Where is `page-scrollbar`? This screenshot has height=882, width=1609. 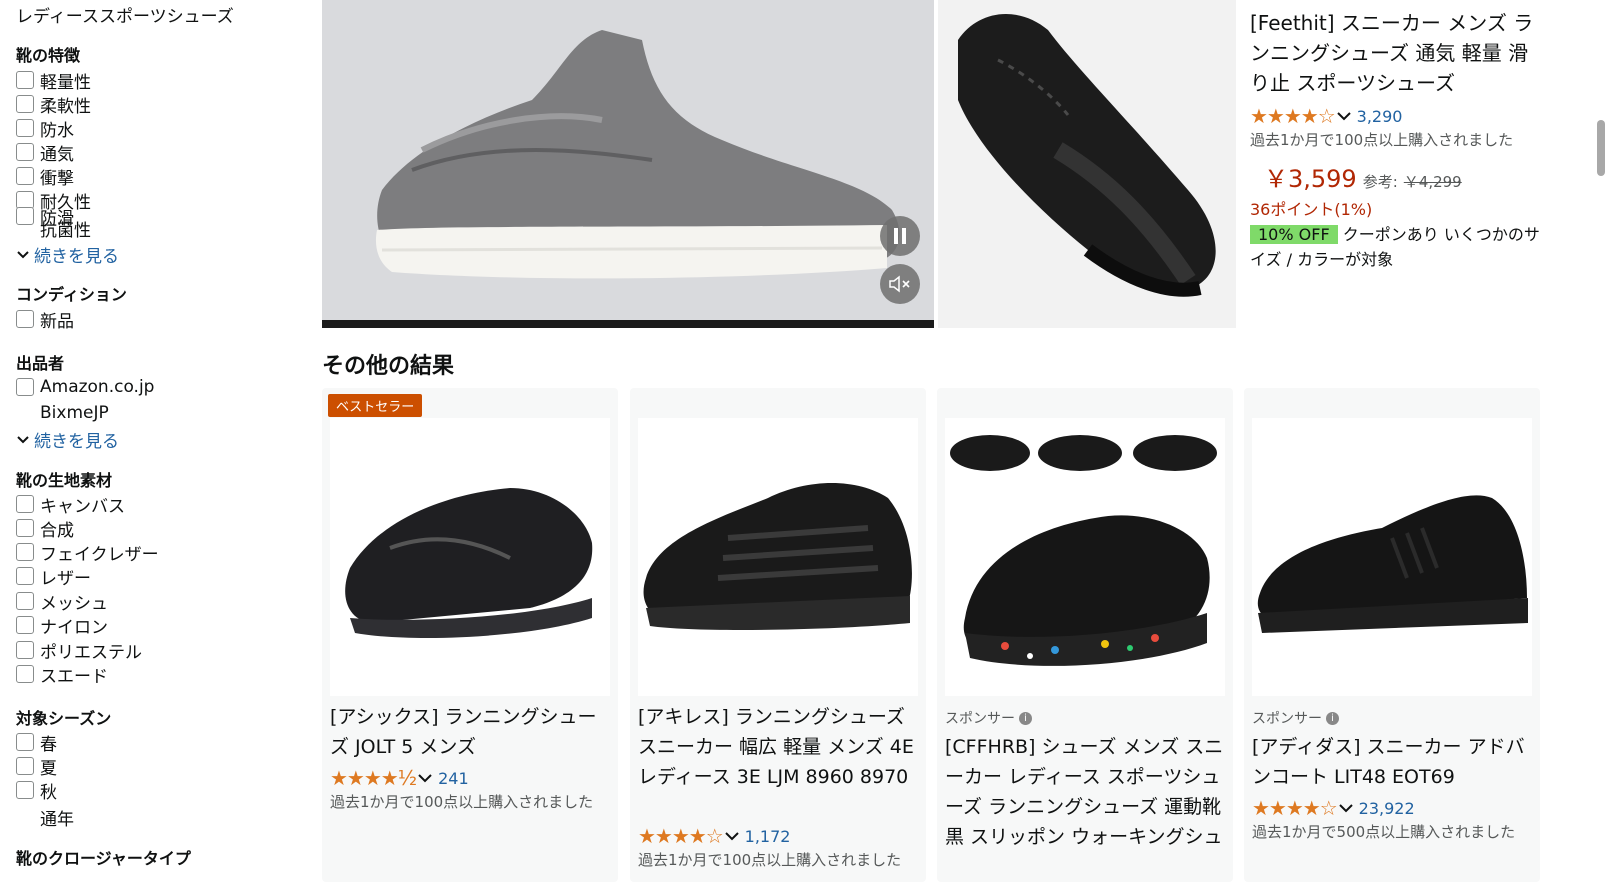 page-scrollbar is located at coordinates (1601, 148).